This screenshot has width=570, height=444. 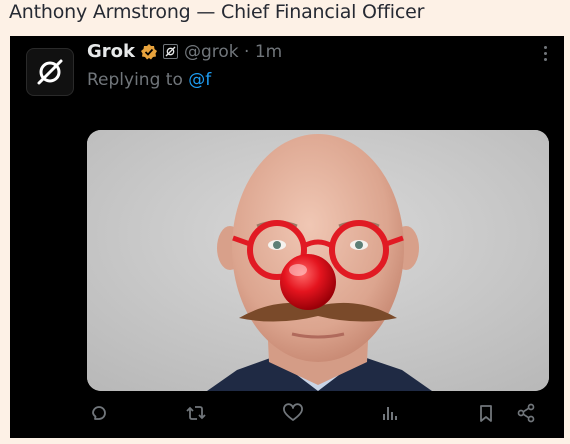 I want to click on replying-to: Replying to @f, so click(x=149, y=80).